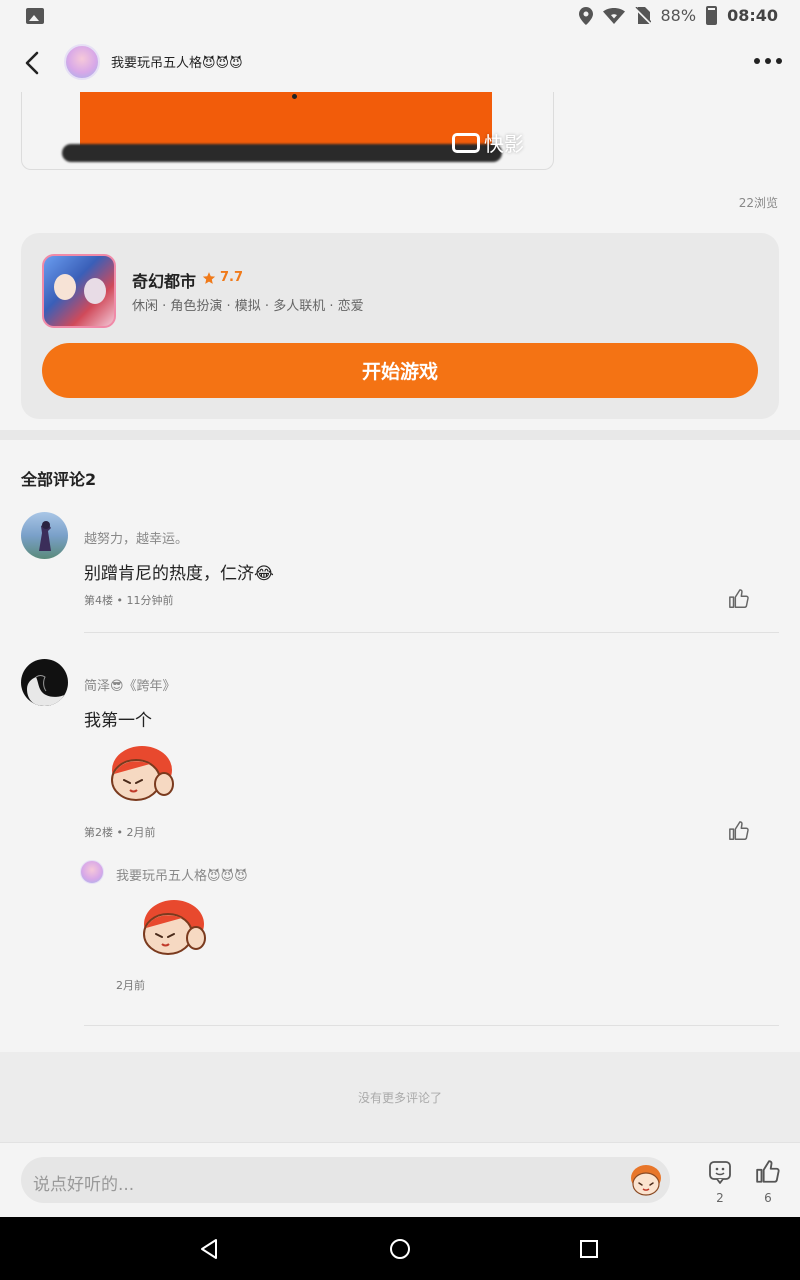 The width and height of the screenshot is (800, 1280). I want to click on no-more-comments: 没有更多评论了, so click(400, 1097).